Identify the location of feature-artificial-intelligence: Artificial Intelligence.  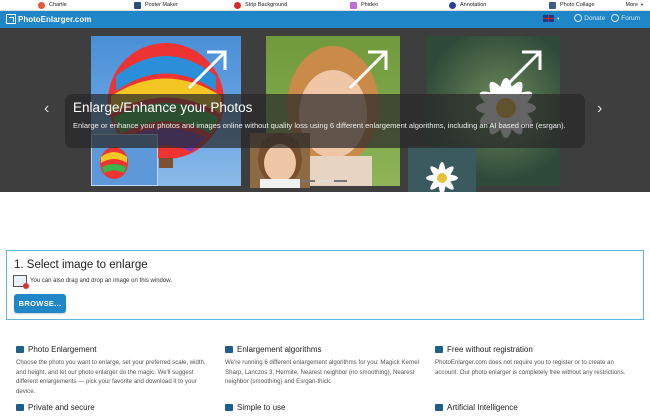
(535, 409).